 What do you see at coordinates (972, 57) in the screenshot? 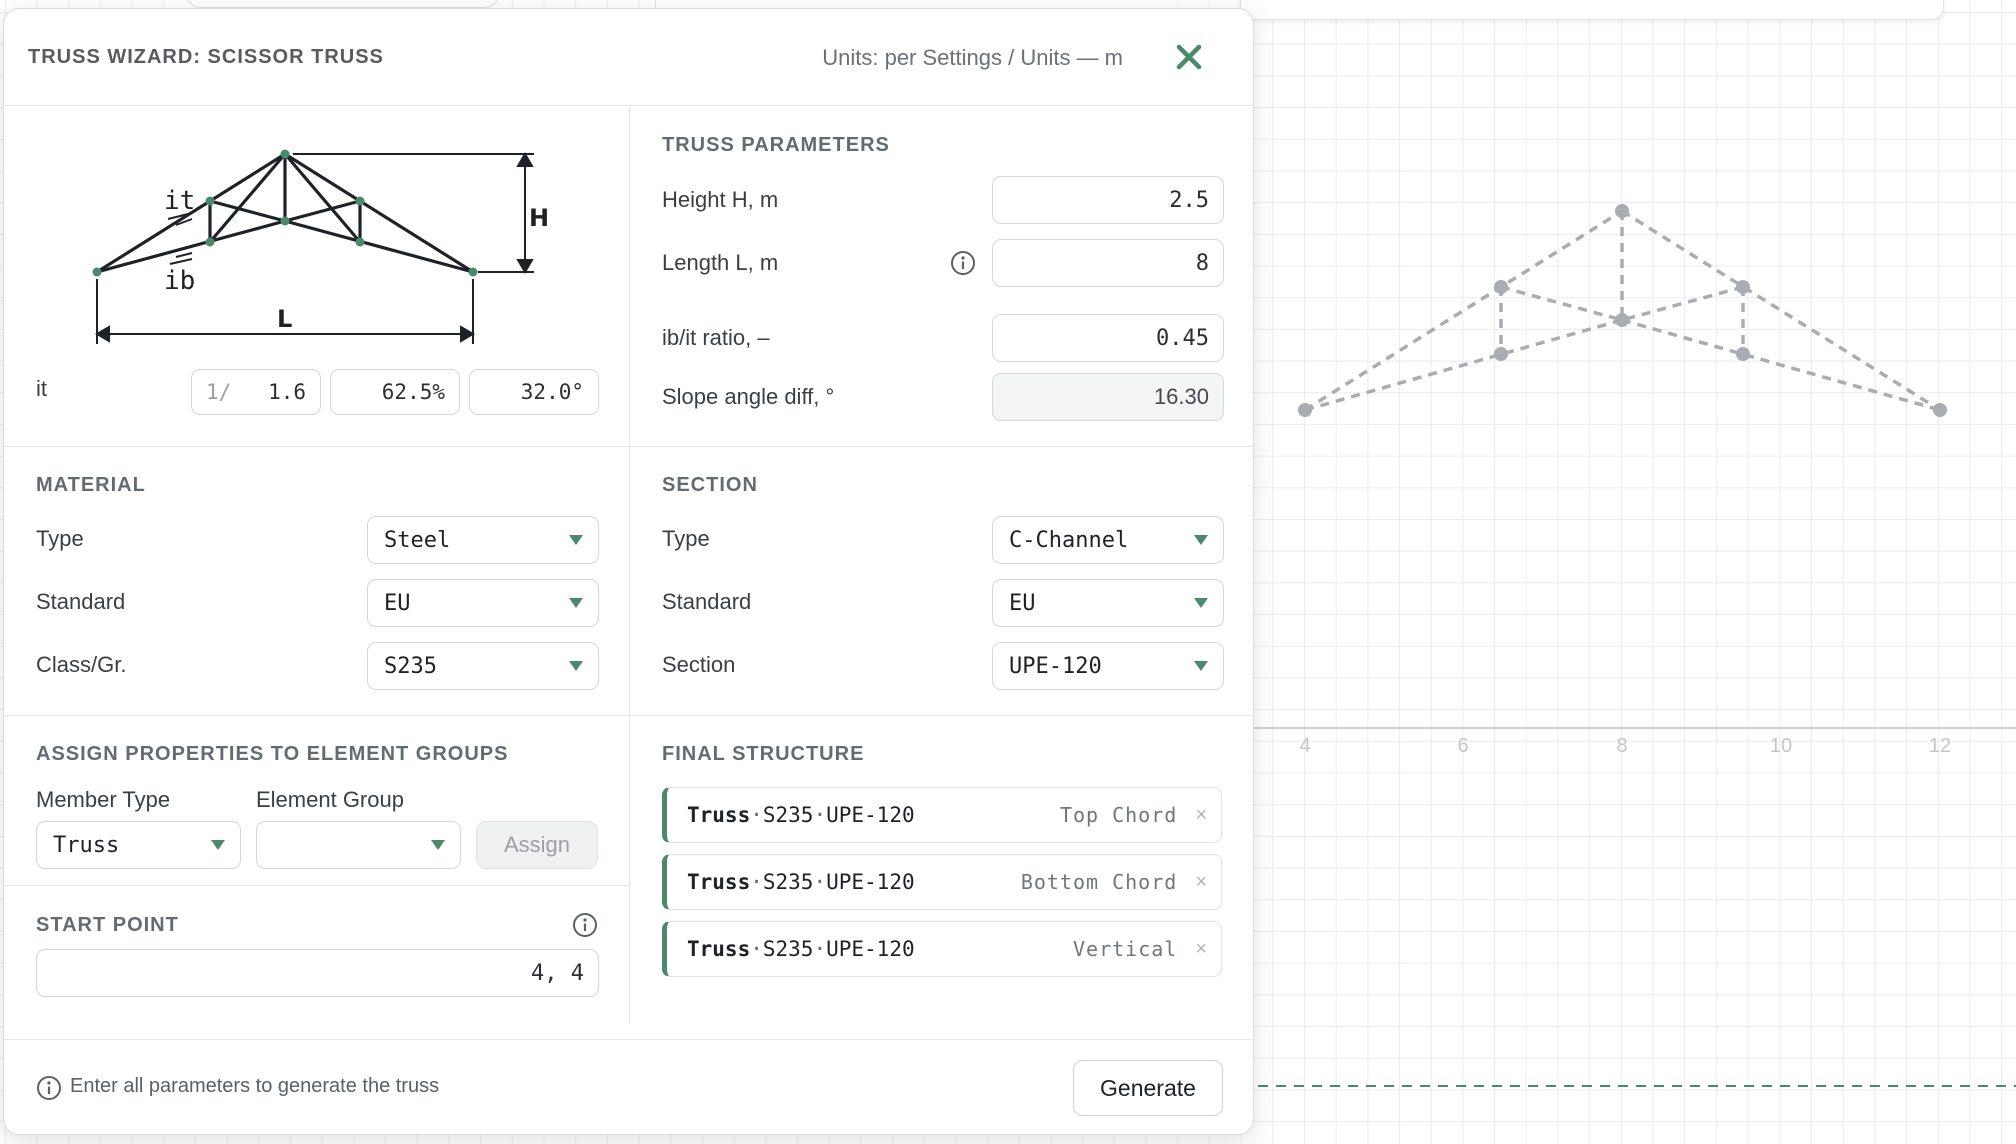
I see `units-label: Units: per Settings / Units — m` at bounding box center [972, 57].